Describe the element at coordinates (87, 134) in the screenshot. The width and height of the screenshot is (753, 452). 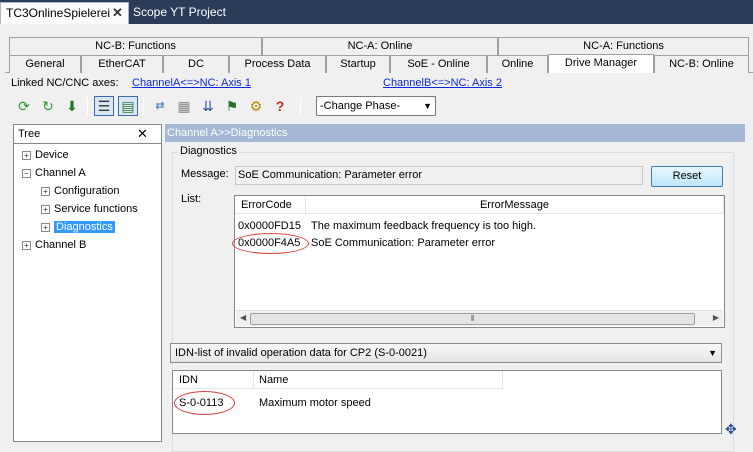
I see `tree-header: Tree ✕` at that location.